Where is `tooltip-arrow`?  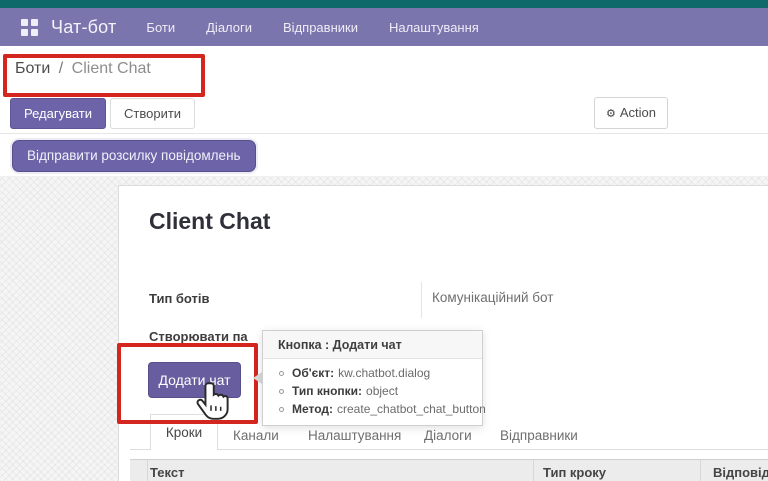 tooltip-arrow is located at coordinates (257, 378).